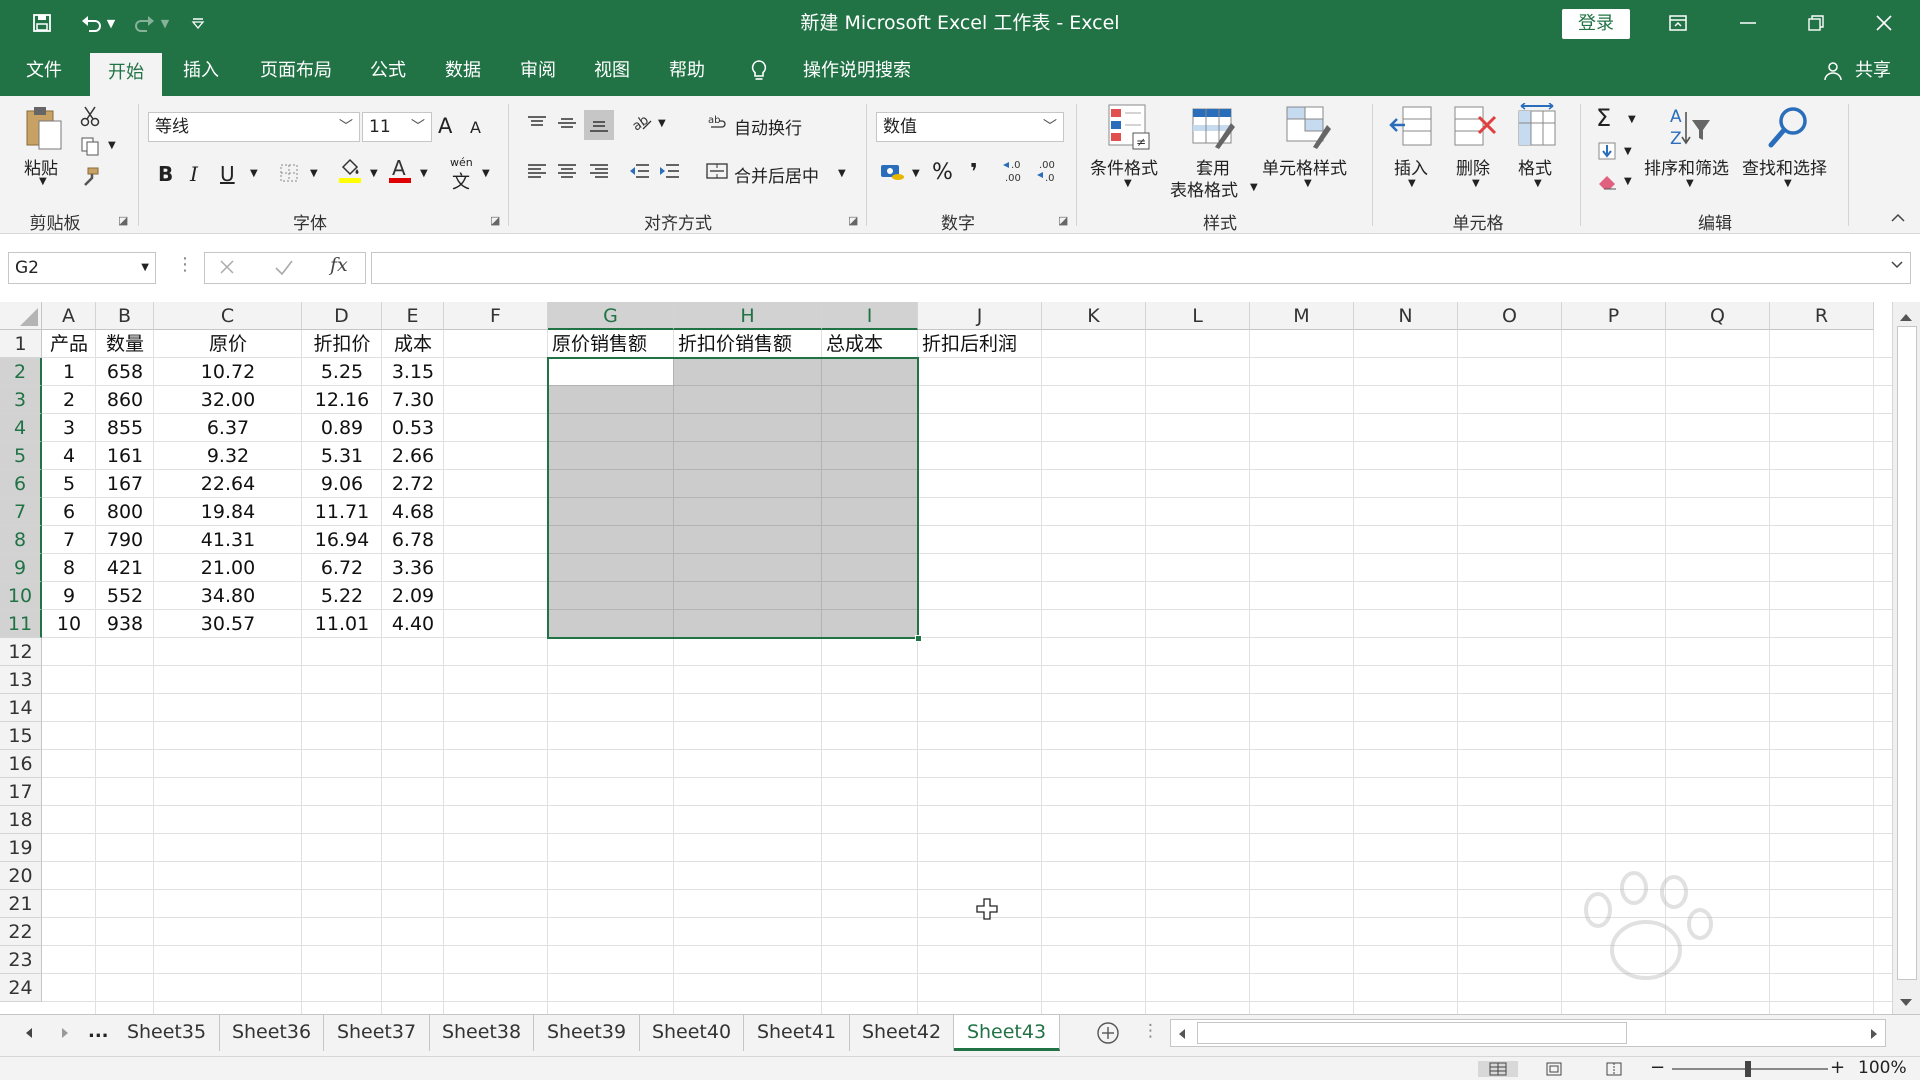 This screenshot has width=1920, height=1082. Describe the element at coordinates (486, 173) in the screenshot. I see `phonetic-dropdown-icon: ▼` at that location.